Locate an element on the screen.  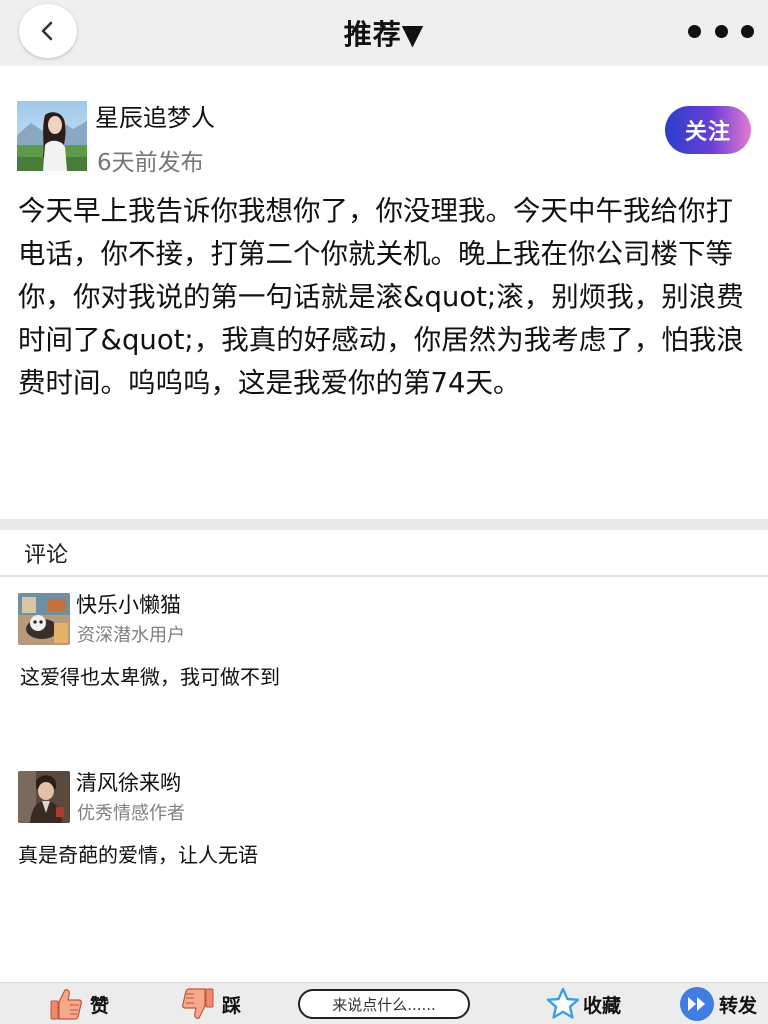
comments-heading: 评论 is located at coordinates (46, 555).